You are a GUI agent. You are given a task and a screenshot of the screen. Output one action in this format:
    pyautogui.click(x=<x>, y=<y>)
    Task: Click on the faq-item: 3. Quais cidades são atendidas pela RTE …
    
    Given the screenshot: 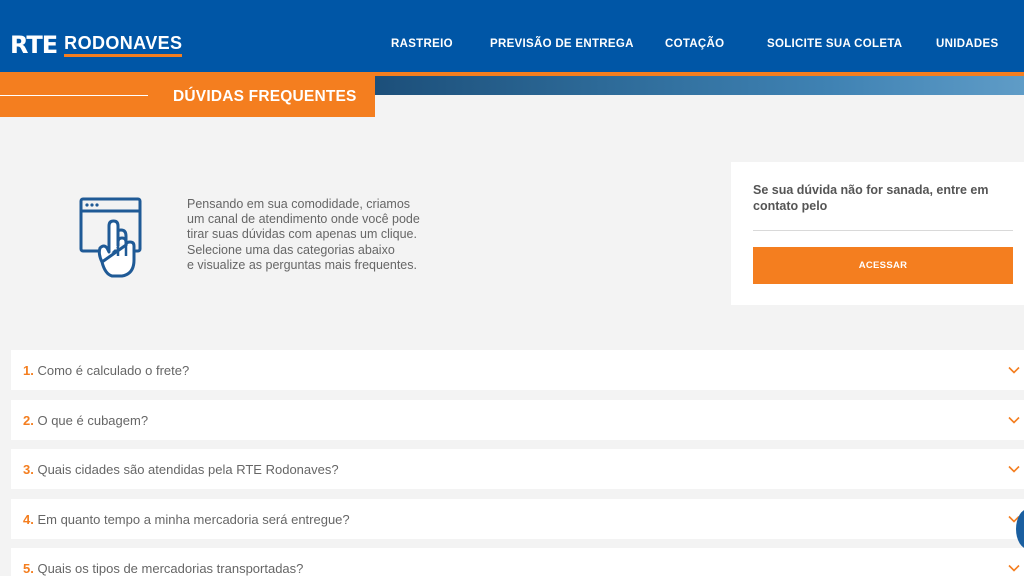 What is the action you would take?
    pyautogui.click(x=517, y=469)
    